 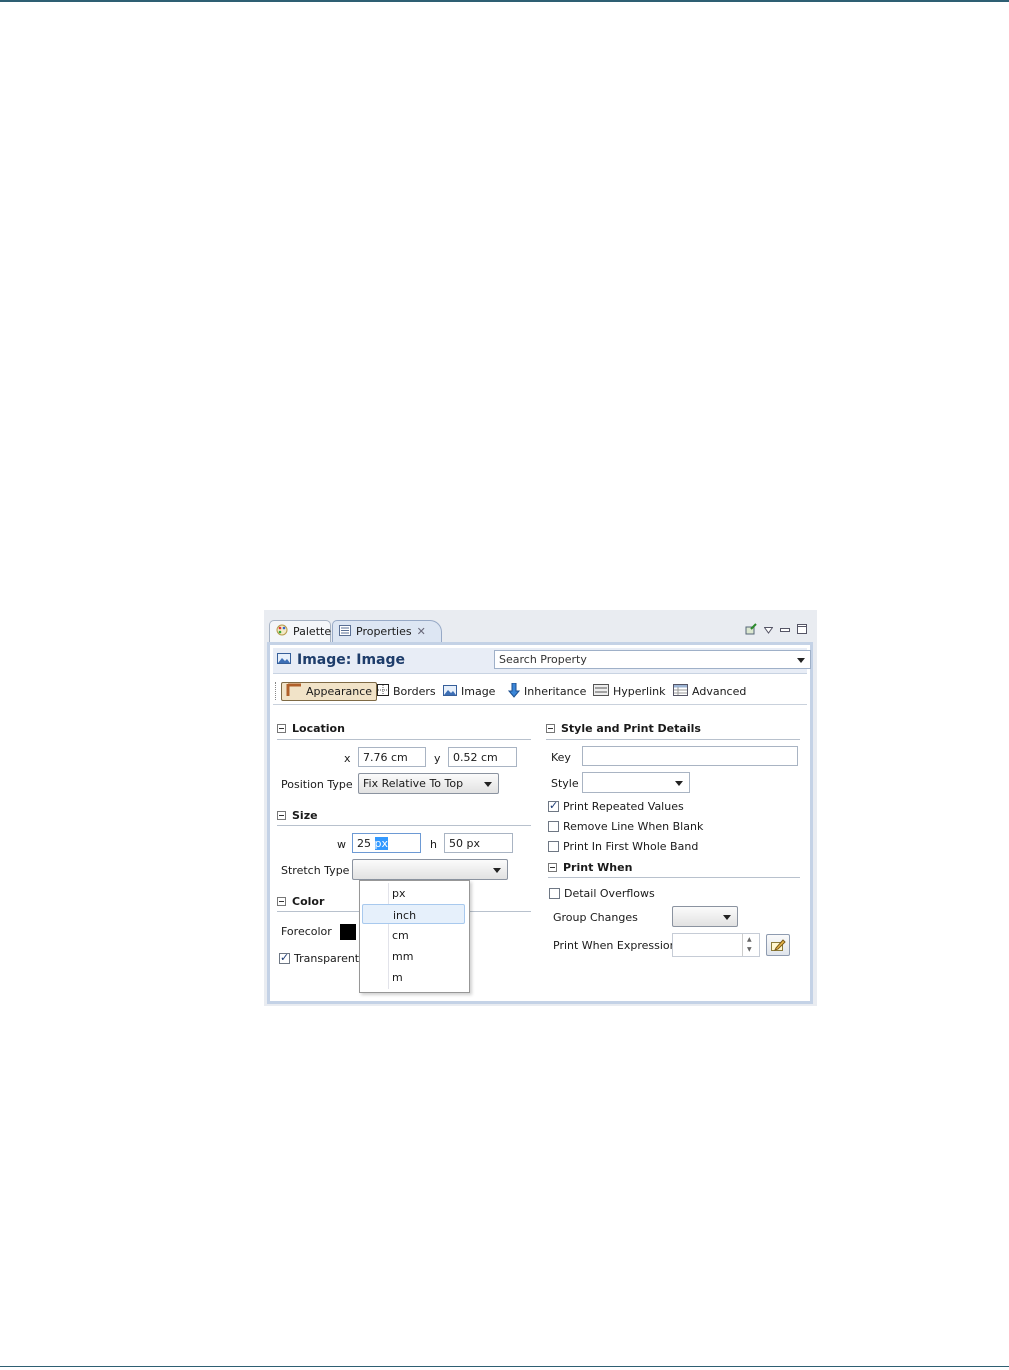 I want to click on view-menu-icon, so click(x=768, y=630).